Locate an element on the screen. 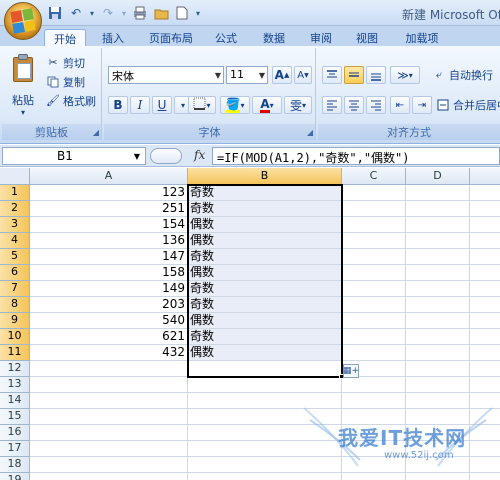 The image size is (500, 480). align-top-button is located at coordinates (332, 75).